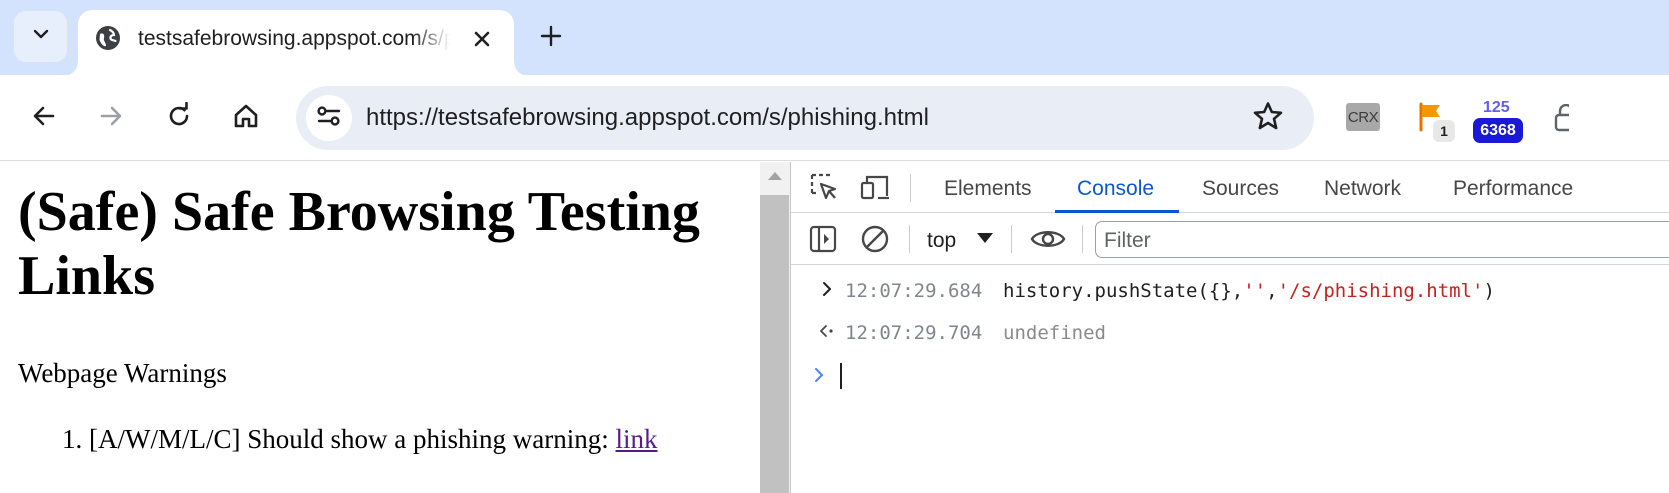  I want to click on console-filter-input: Filter, so click(1382, 239).